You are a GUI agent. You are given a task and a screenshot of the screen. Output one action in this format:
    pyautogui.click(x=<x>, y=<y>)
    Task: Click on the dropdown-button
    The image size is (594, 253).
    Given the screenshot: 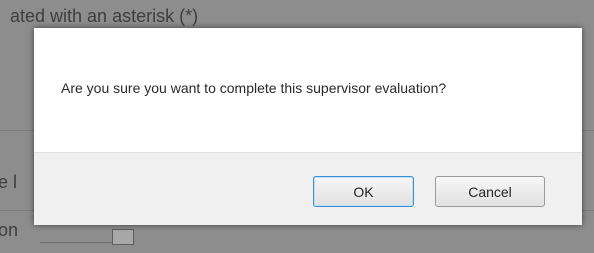 What is the action you would take?
    pyautogui.click(x=123, y=237)
    